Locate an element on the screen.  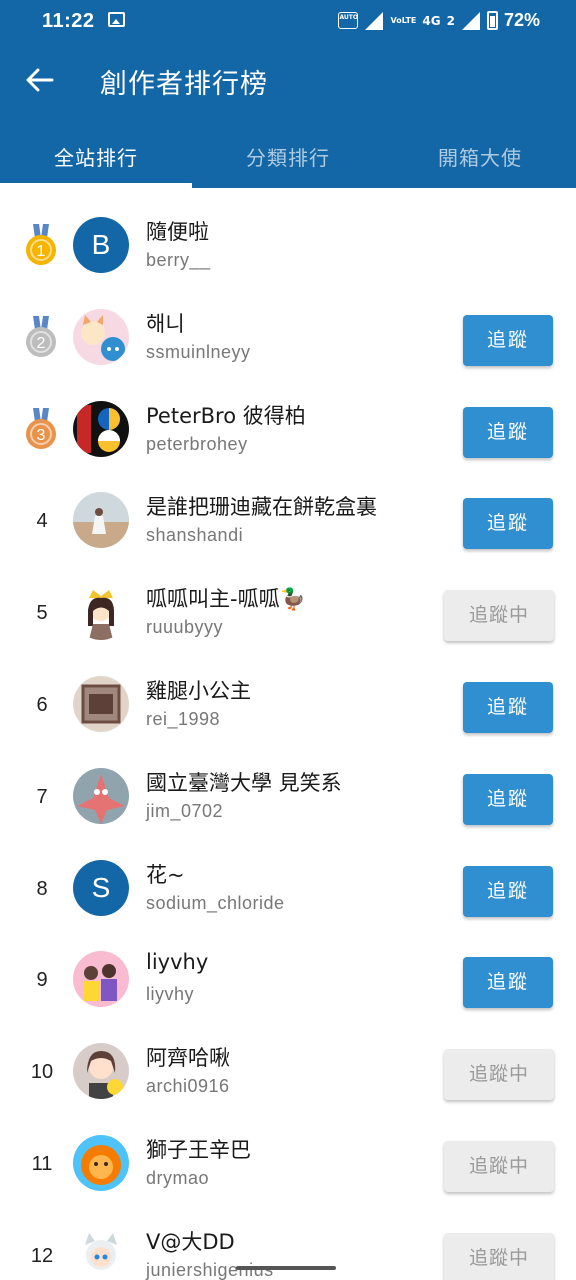
medal-silver-icon: 2 is located at coordinates (41, 336).